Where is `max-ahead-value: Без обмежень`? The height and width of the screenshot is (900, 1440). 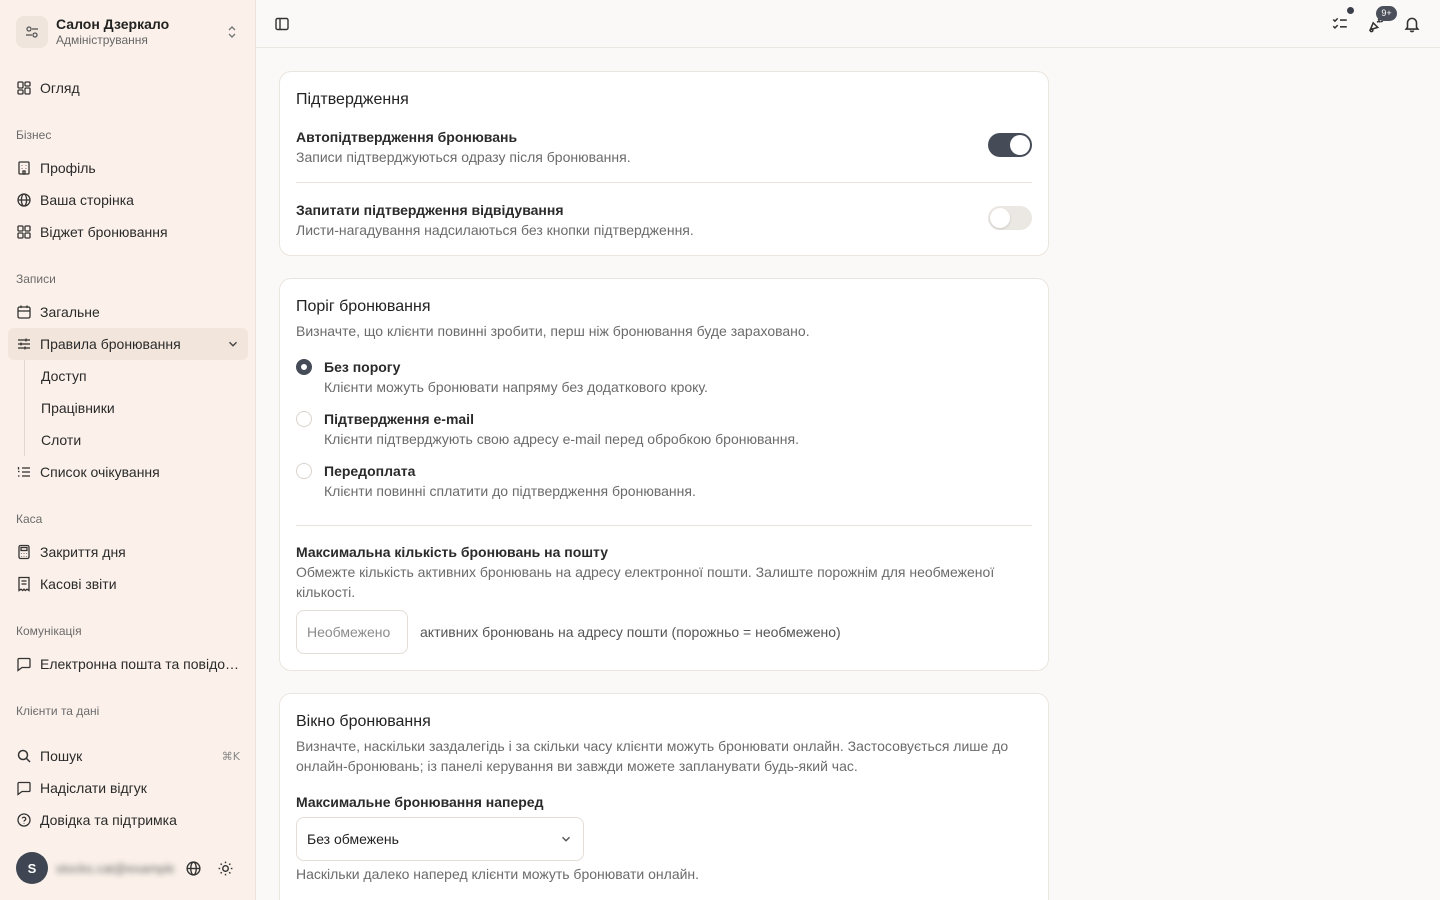 max-ahead-value: Без обмежень is located at coordinates (353, 839).